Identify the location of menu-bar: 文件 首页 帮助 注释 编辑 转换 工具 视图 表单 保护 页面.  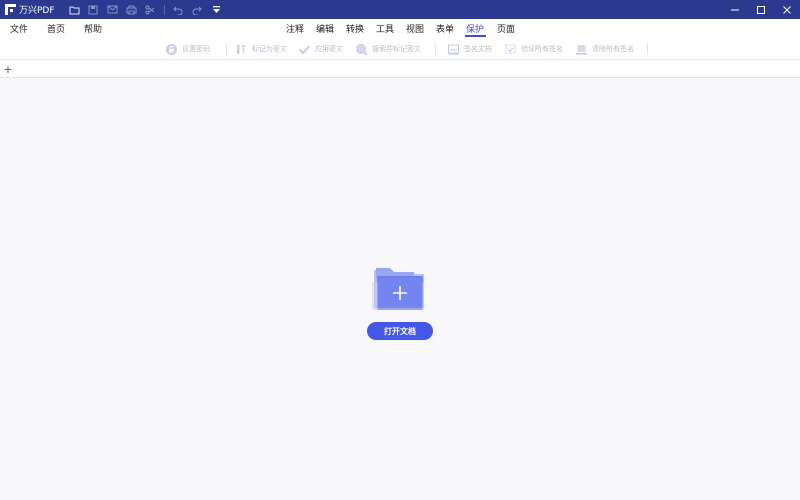
(400, 36).